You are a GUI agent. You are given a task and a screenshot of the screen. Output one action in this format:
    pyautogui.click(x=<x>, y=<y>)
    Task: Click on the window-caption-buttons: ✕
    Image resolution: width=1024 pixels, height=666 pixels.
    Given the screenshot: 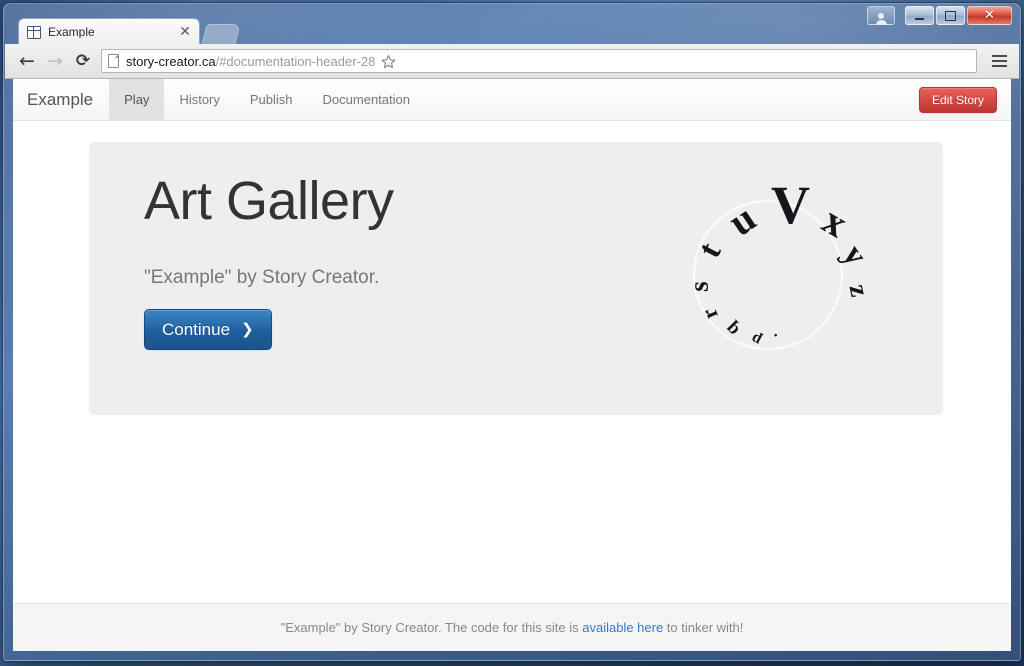 What is the action you would take?
    pyautogui.click(x=939, y=15)
    